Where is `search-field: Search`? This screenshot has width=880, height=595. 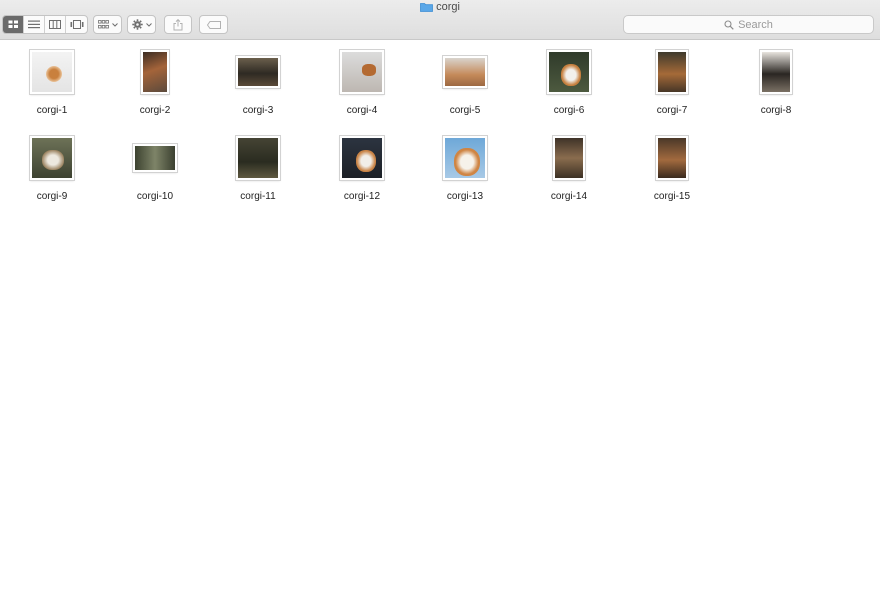
search-field: Search is located at coordinates (748, 24).